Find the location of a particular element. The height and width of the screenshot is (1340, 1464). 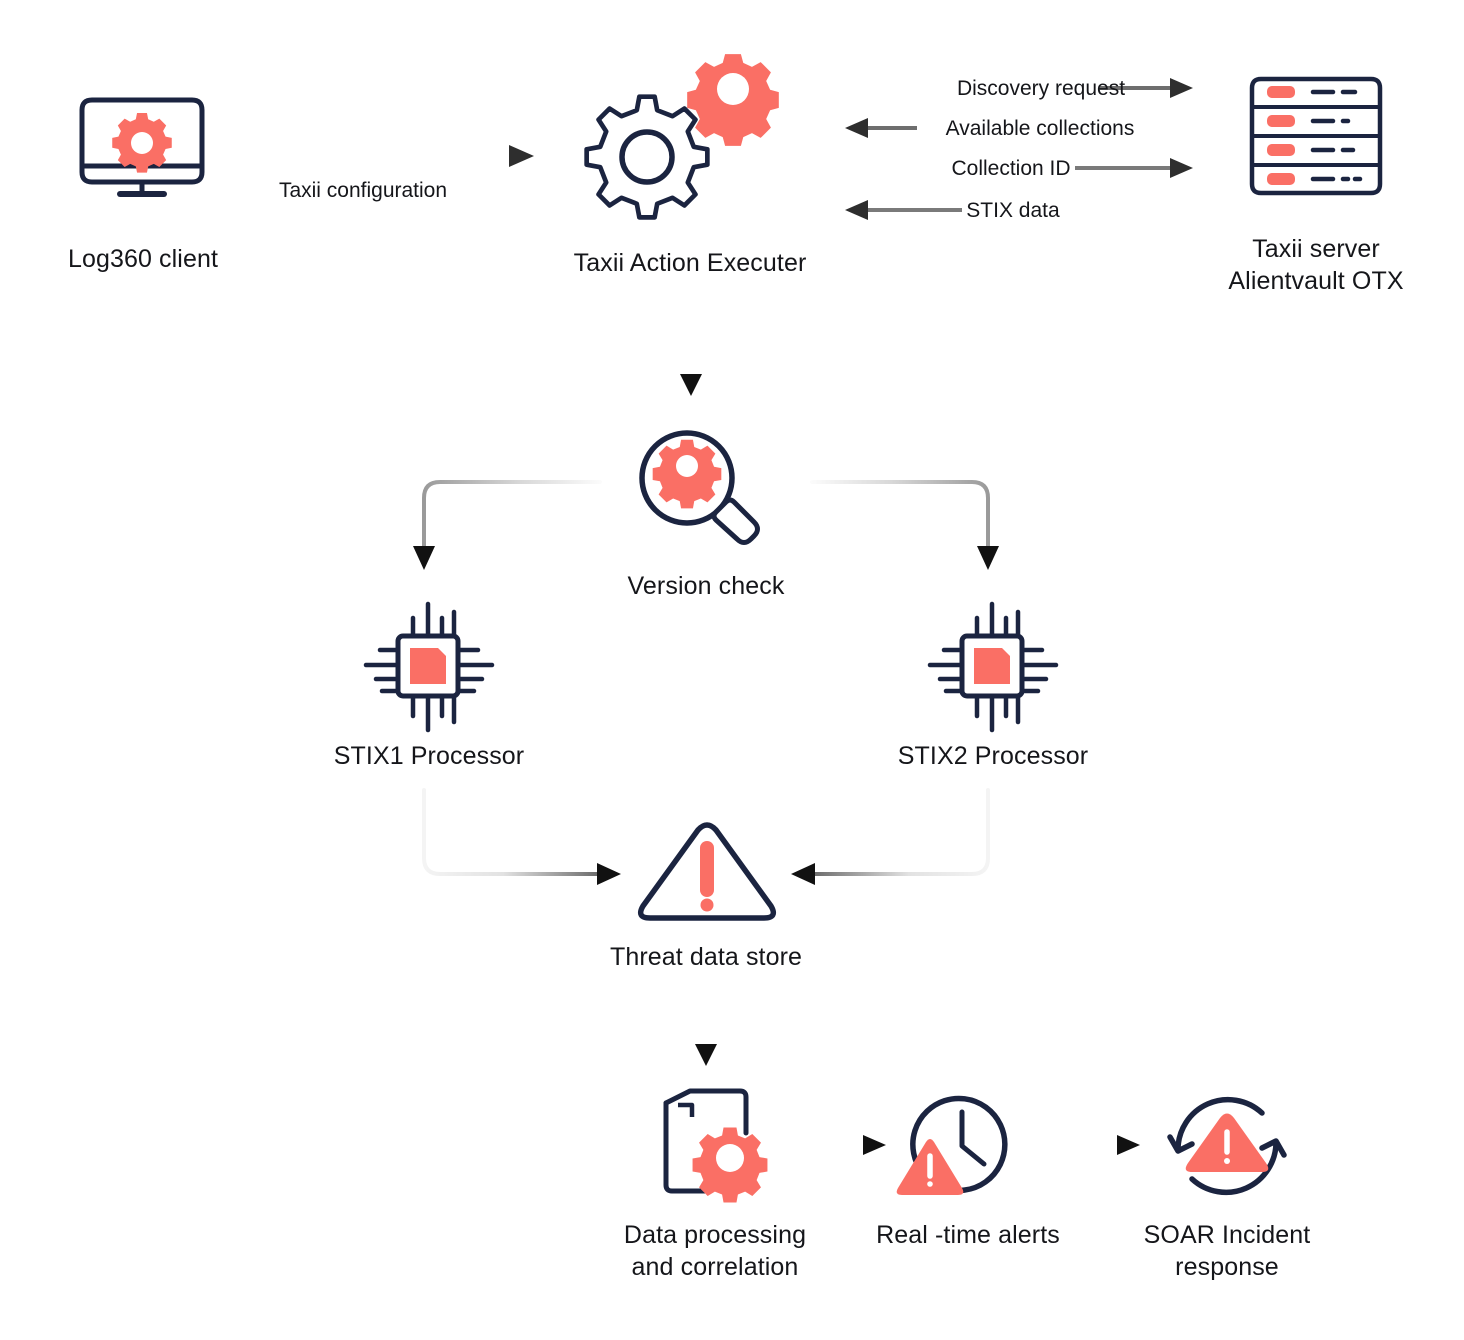

magnifier-gear-icon is located at coordinates (700, 490).